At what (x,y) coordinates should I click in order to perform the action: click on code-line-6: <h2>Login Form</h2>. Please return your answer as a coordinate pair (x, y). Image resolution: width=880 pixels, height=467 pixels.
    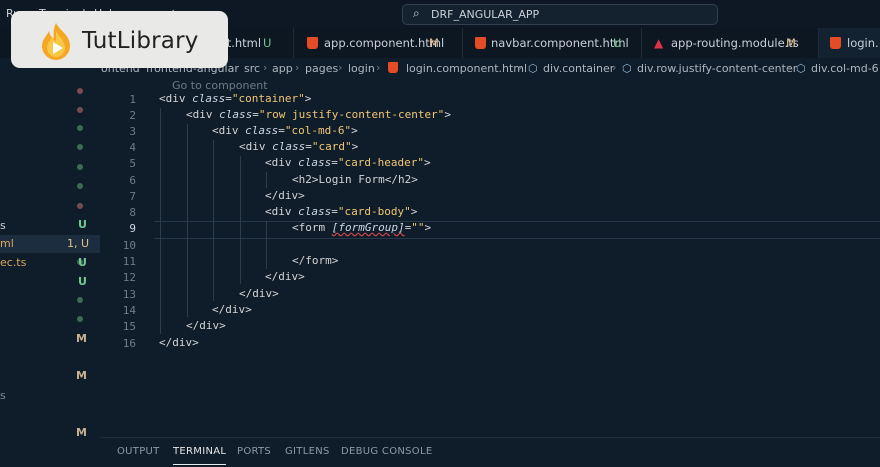
    Looking at the image, I should click on (355, 179).